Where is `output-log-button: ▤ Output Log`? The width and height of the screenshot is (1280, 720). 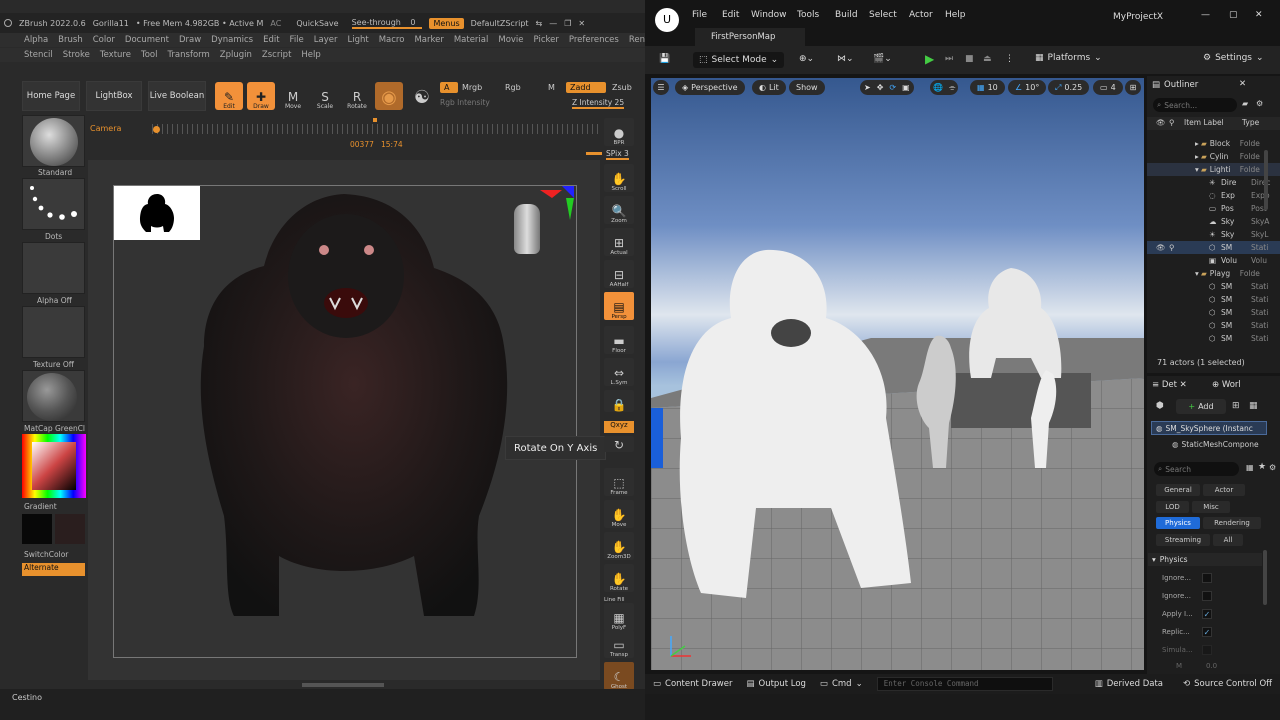
output-log-button: ▤ Output Log is located at coordinates (775, 684).